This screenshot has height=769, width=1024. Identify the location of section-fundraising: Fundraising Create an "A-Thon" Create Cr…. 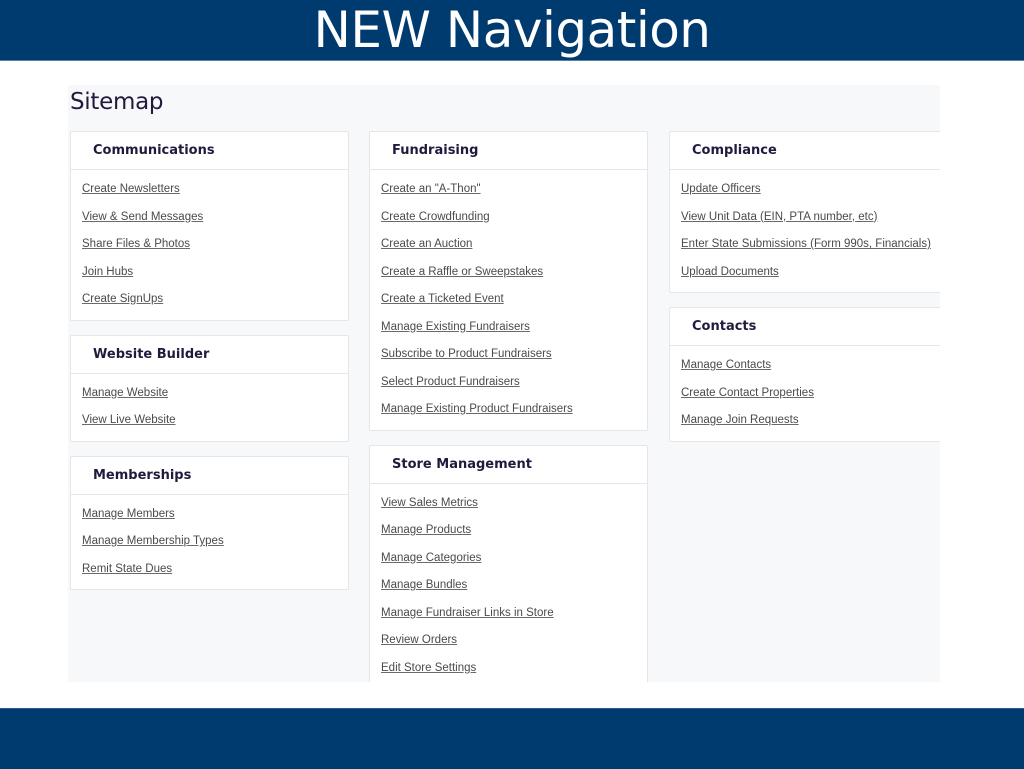
(508, 281).